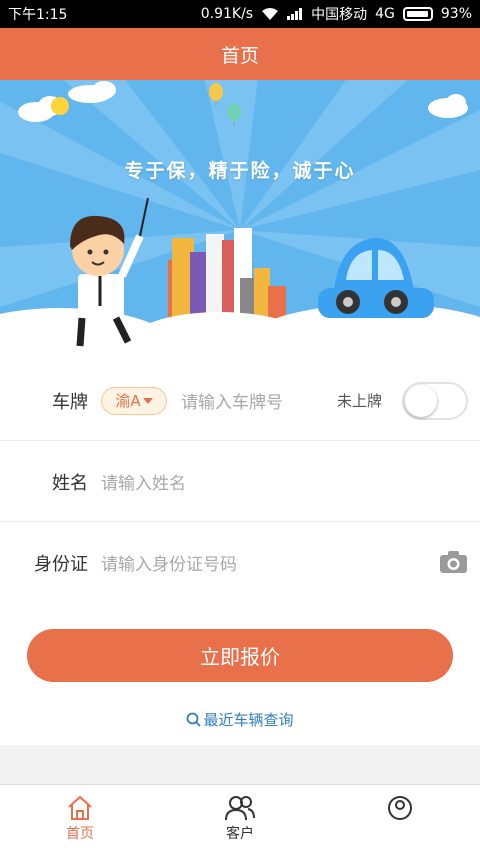 This screenshot has height=853, width=480. Describe the element at coordinates (417, 14) in the screenshot. I see `battery-icon` at that location.